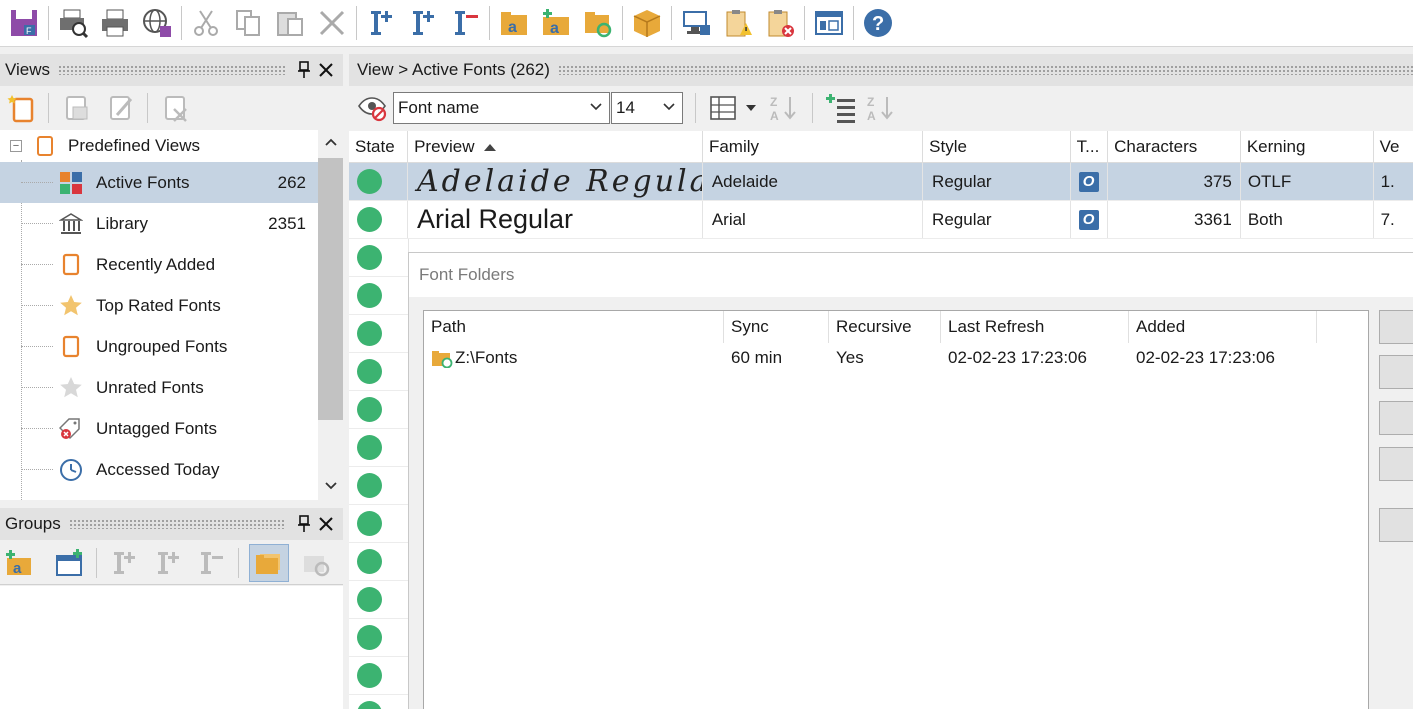 The height and width of the screenshot is (709, 1413). Describe the element at coordinates (330, 289) in the screenshot. I see `scrollbar-thumb` at that location.